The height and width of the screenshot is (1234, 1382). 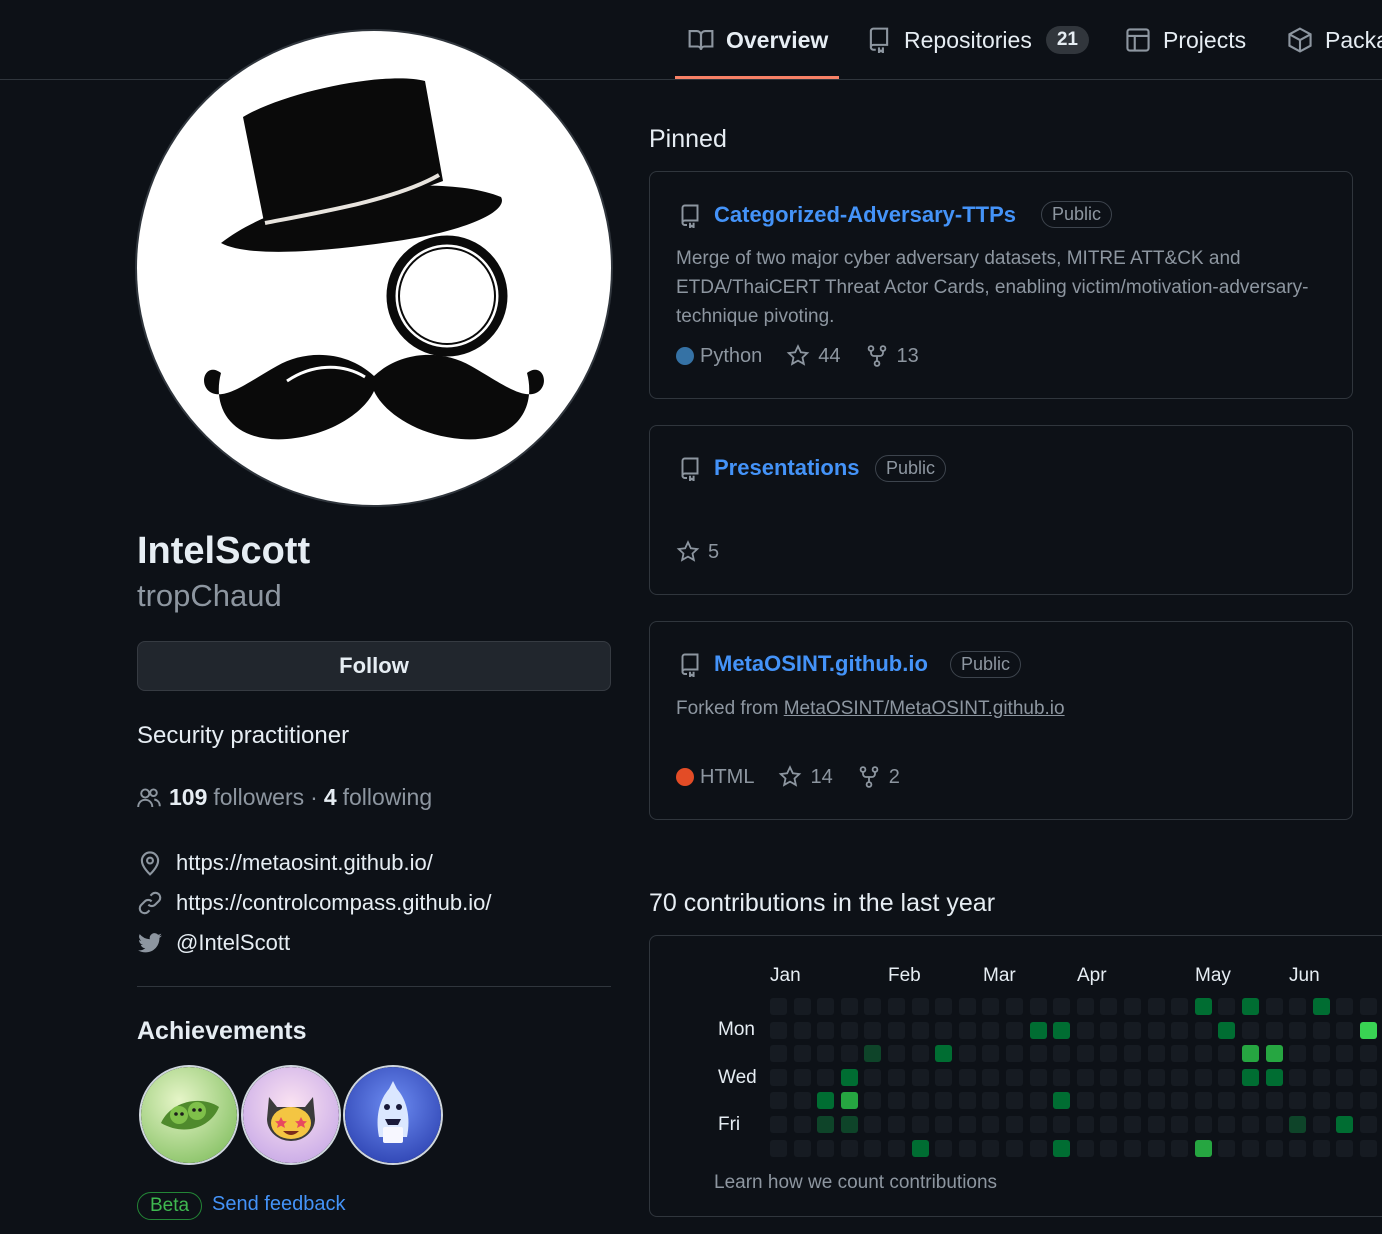 I want to click on repo-forks-link: 13, so click(x=892, y=356).